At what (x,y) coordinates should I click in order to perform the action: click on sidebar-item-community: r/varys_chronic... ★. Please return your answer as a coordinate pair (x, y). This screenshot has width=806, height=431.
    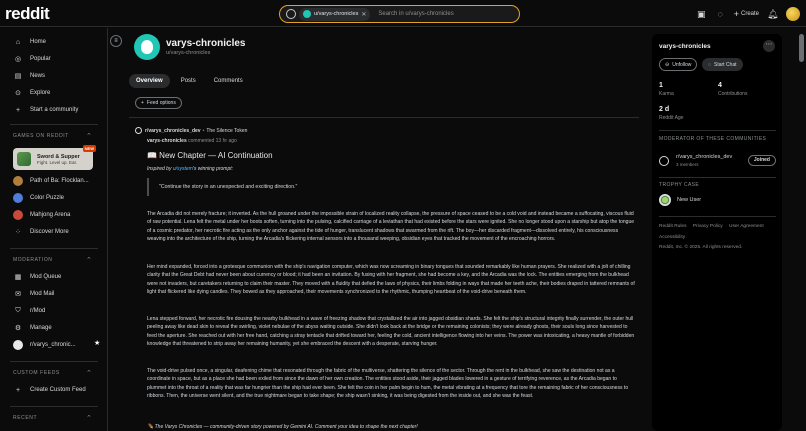
    Looking at the image, I should click on (57, 345).